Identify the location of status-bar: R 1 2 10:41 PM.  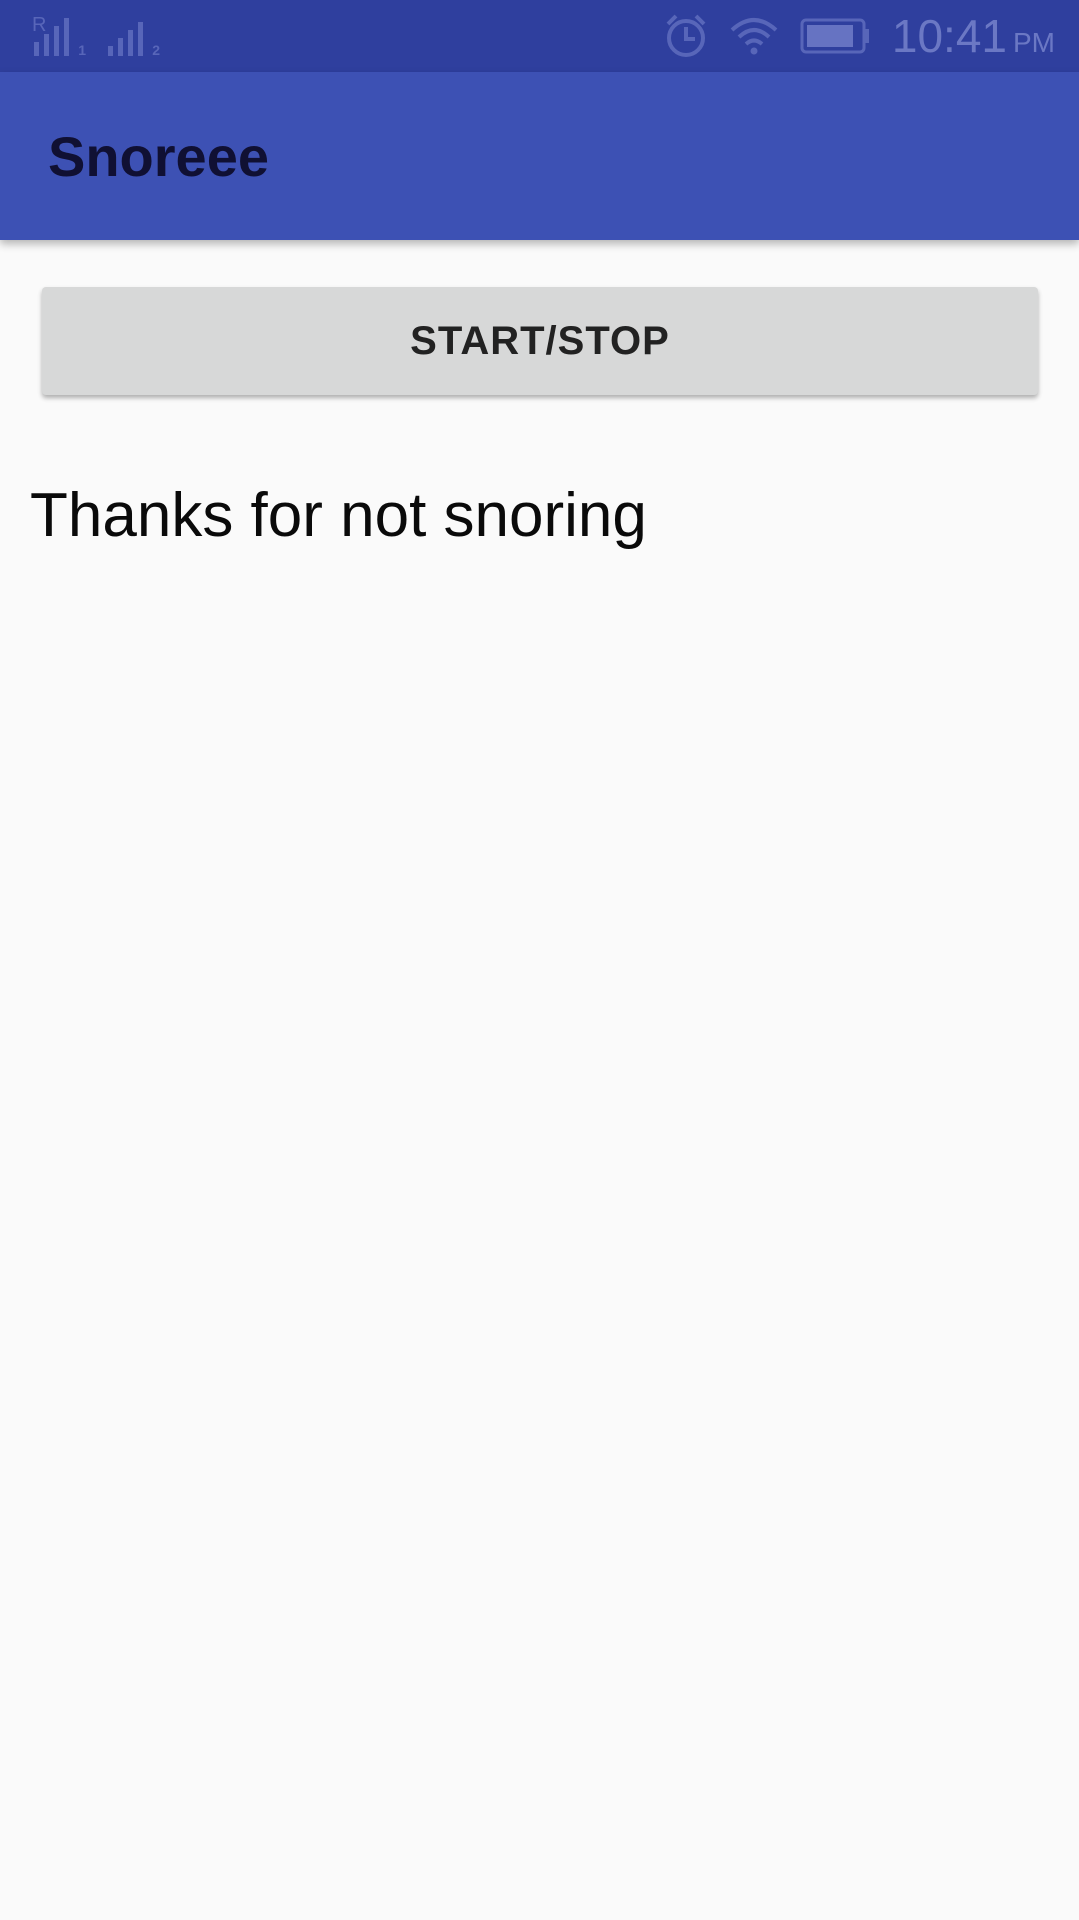
(539, 36).